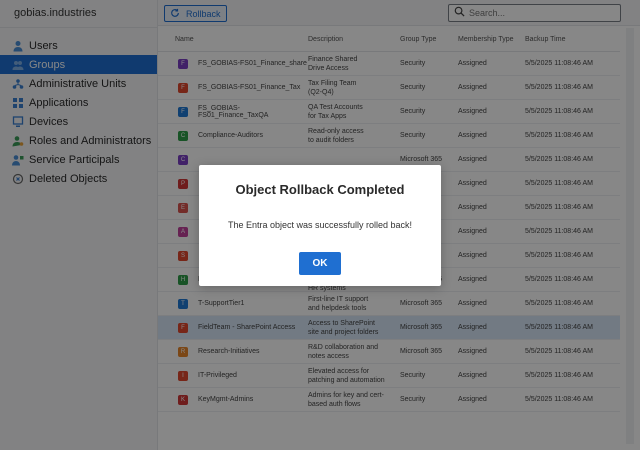 The width and height of the screenshot is (640, 450). I want to click on dialog-title: Object Rollback Completed, so click(320, 189).